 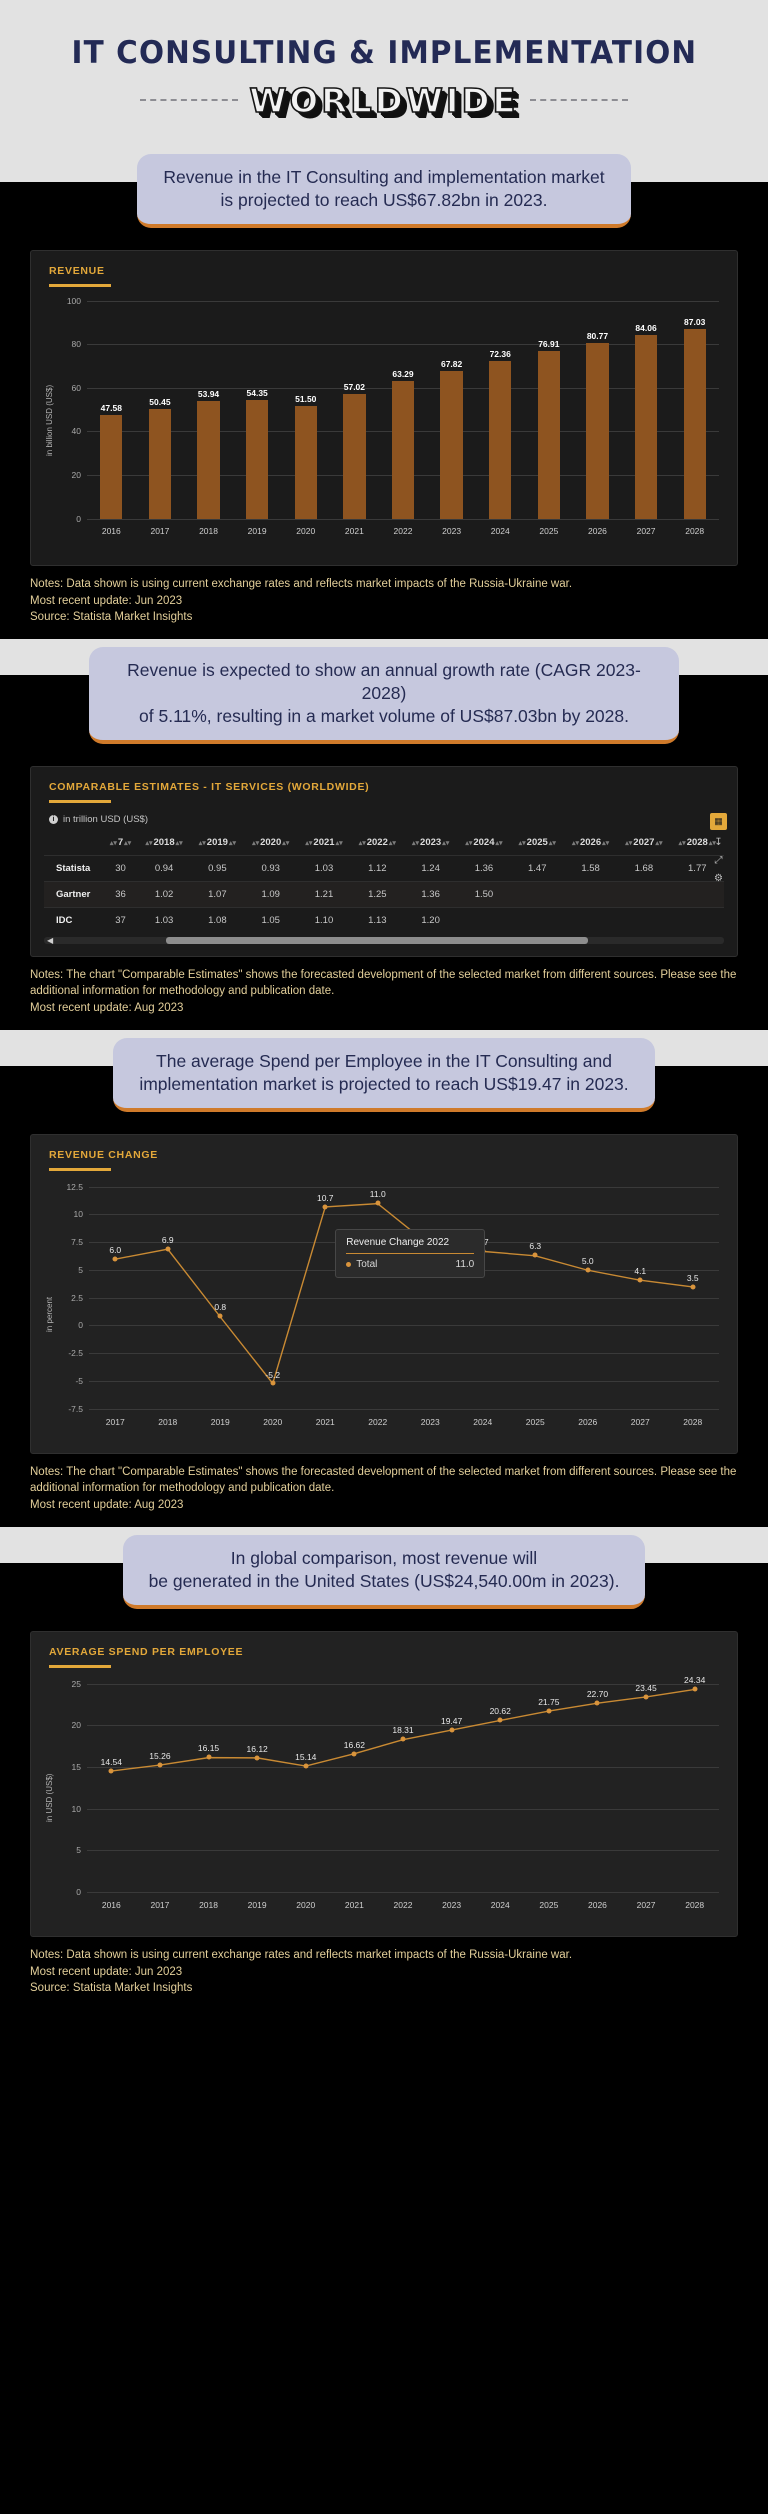 What do you see at coordinates (549, 1904) in the screenshot?
I see `x-axis-tick-label: 2025` at bounding box center [549, 1904].